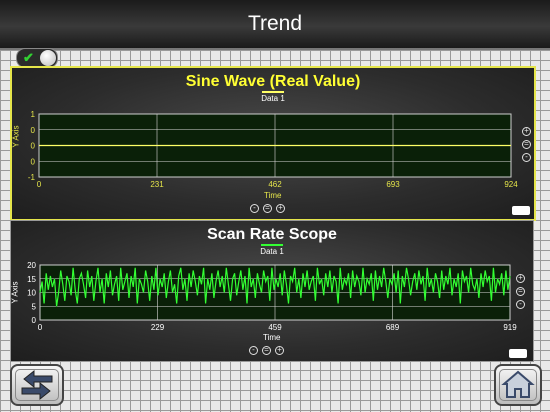 Image resolution: width=550 pixels, height=412 pixels. What do you see at coordinates (393, 184) in the screenshot?
I see `x-tick-label: 693` at bounding box center [393, 184].